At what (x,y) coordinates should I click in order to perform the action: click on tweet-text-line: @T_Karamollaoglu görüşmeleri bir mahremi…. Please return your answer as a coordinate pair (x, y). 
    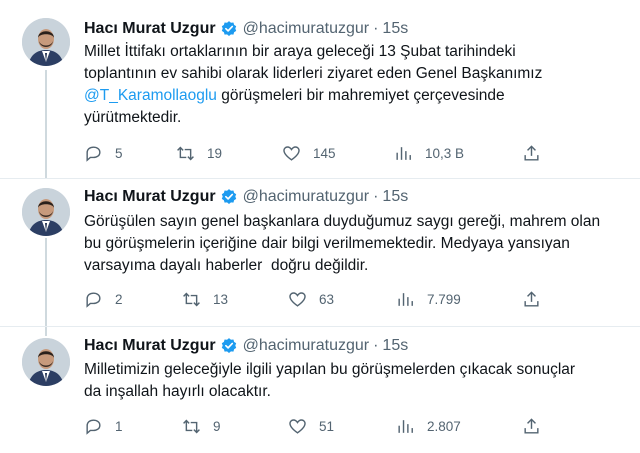
    Looking at the image, I should click on (354, 96).